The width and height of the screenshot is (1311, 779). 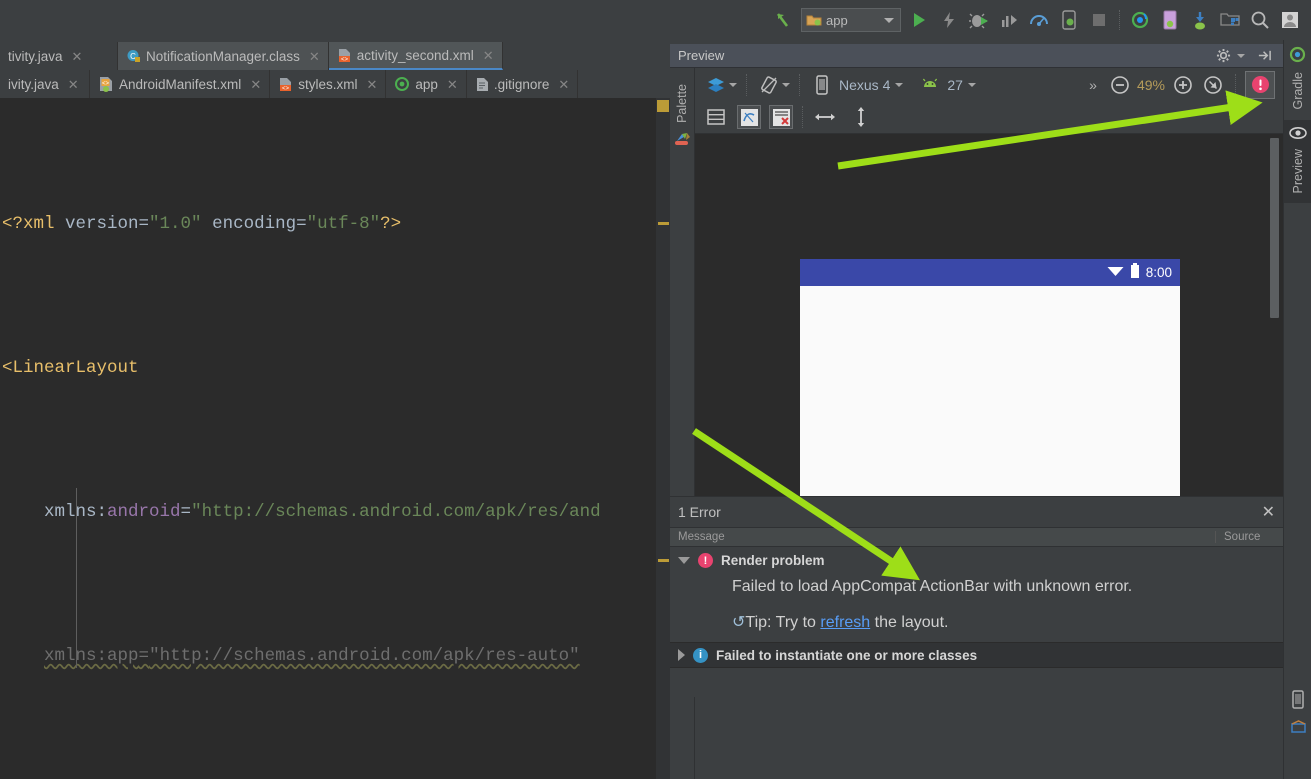 What do you see at coordinates (33, 224) in the screenshot?
I see `xml-decl-open: ?xml` at bounding box center [33, 224].